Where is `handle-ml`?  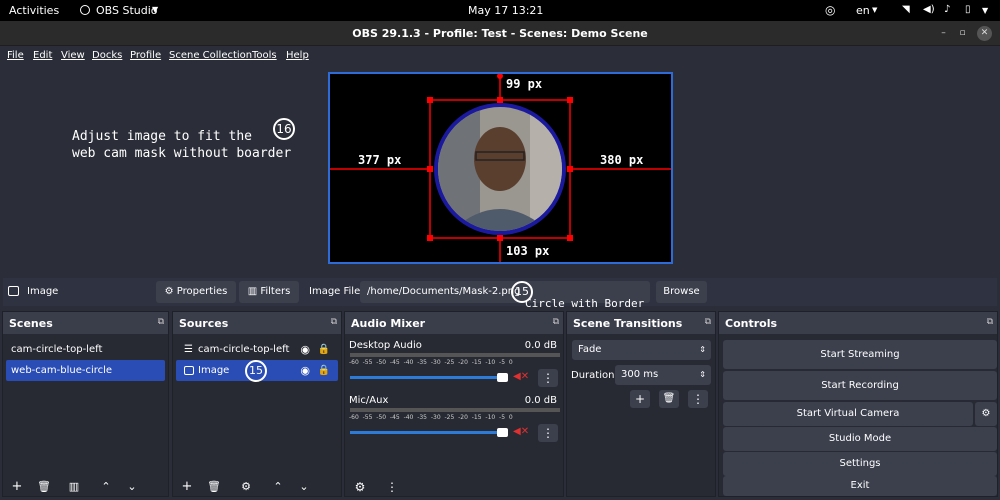
handle-ml is located at coordinates (430, 169).